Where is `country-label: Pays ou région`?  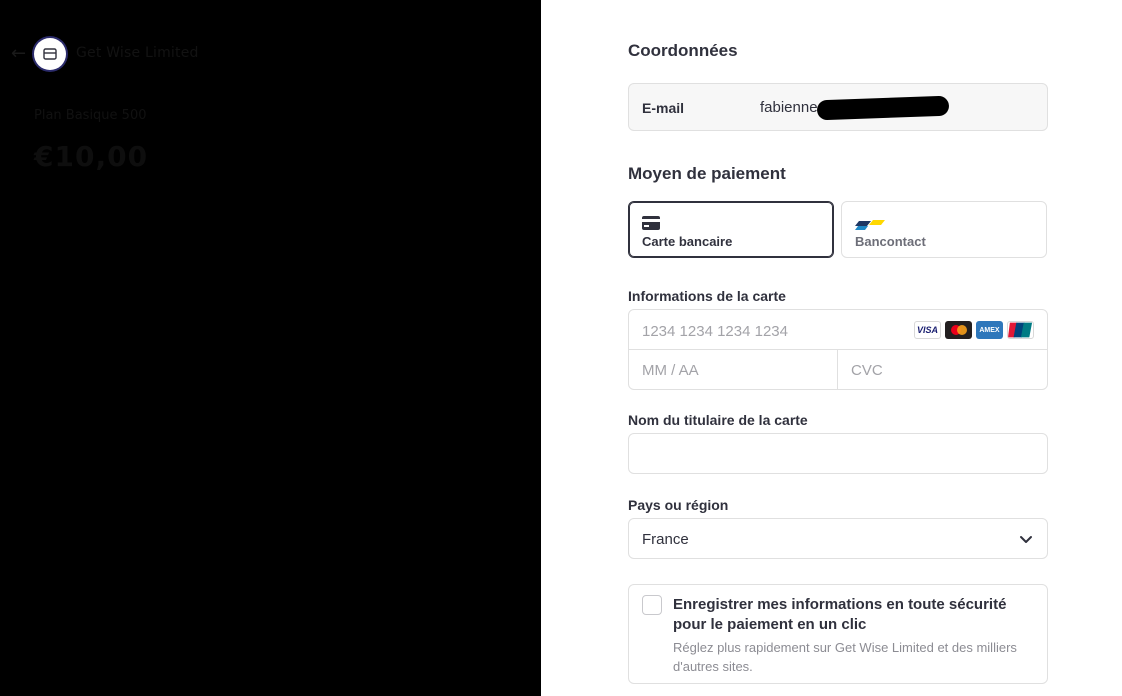
country-label: Pays ou région is located at coordinates (678, 505).